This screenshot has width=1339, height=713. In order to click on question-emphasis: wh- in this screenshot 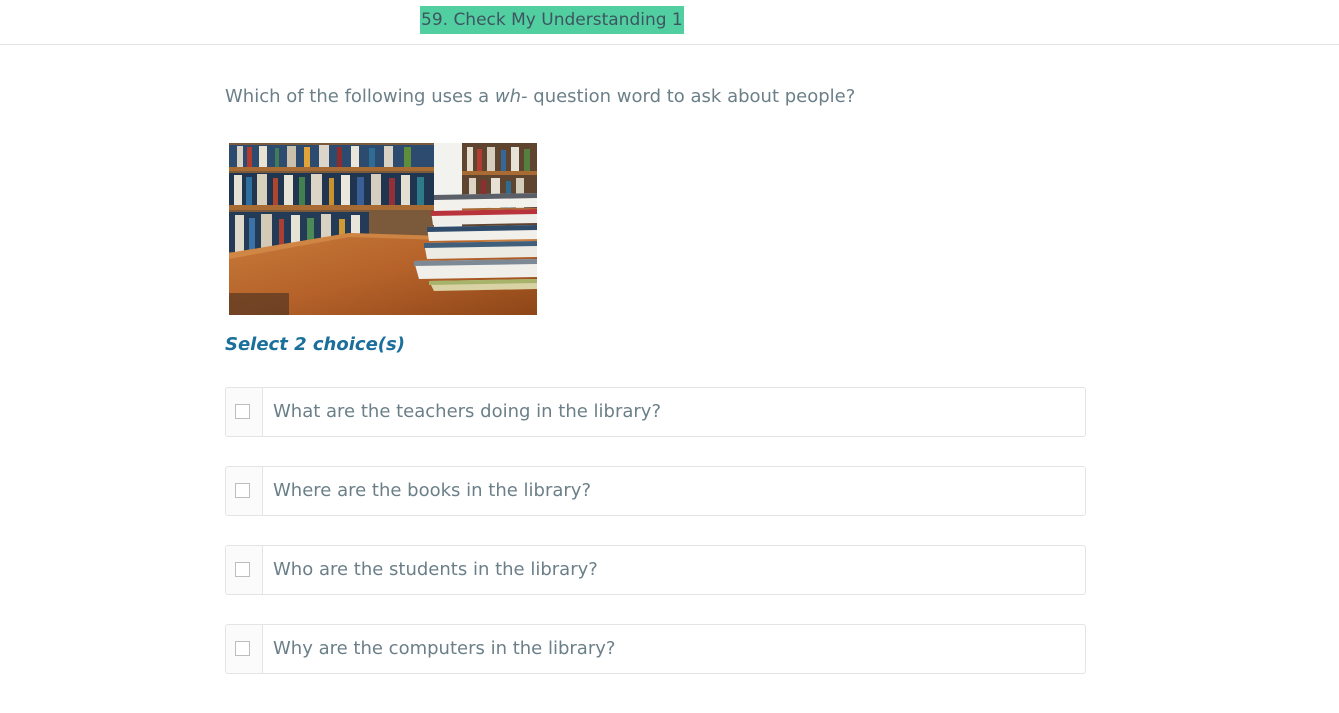, I will do `click(511, 96)`.